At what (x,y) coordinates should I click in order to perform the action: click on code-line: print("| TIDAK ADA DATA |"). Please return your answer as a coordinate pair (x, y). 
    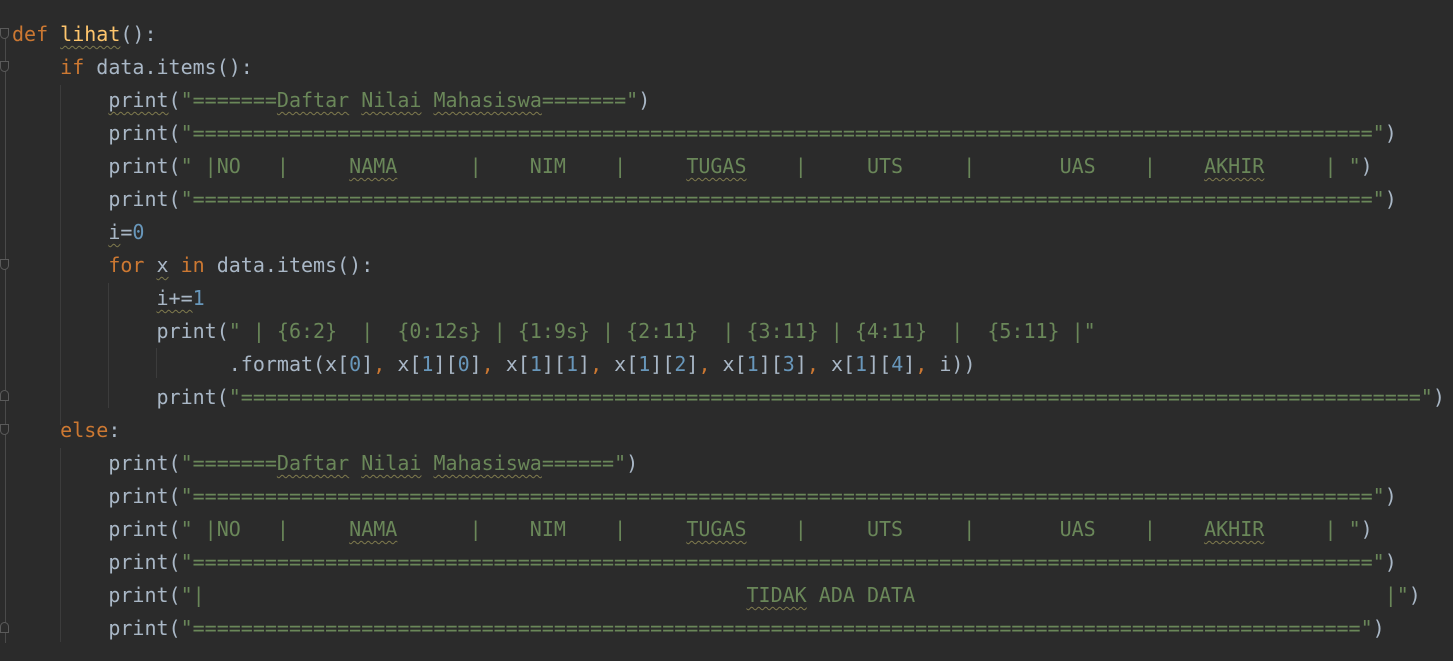
    Looking at the image, I should click on (716, 595).